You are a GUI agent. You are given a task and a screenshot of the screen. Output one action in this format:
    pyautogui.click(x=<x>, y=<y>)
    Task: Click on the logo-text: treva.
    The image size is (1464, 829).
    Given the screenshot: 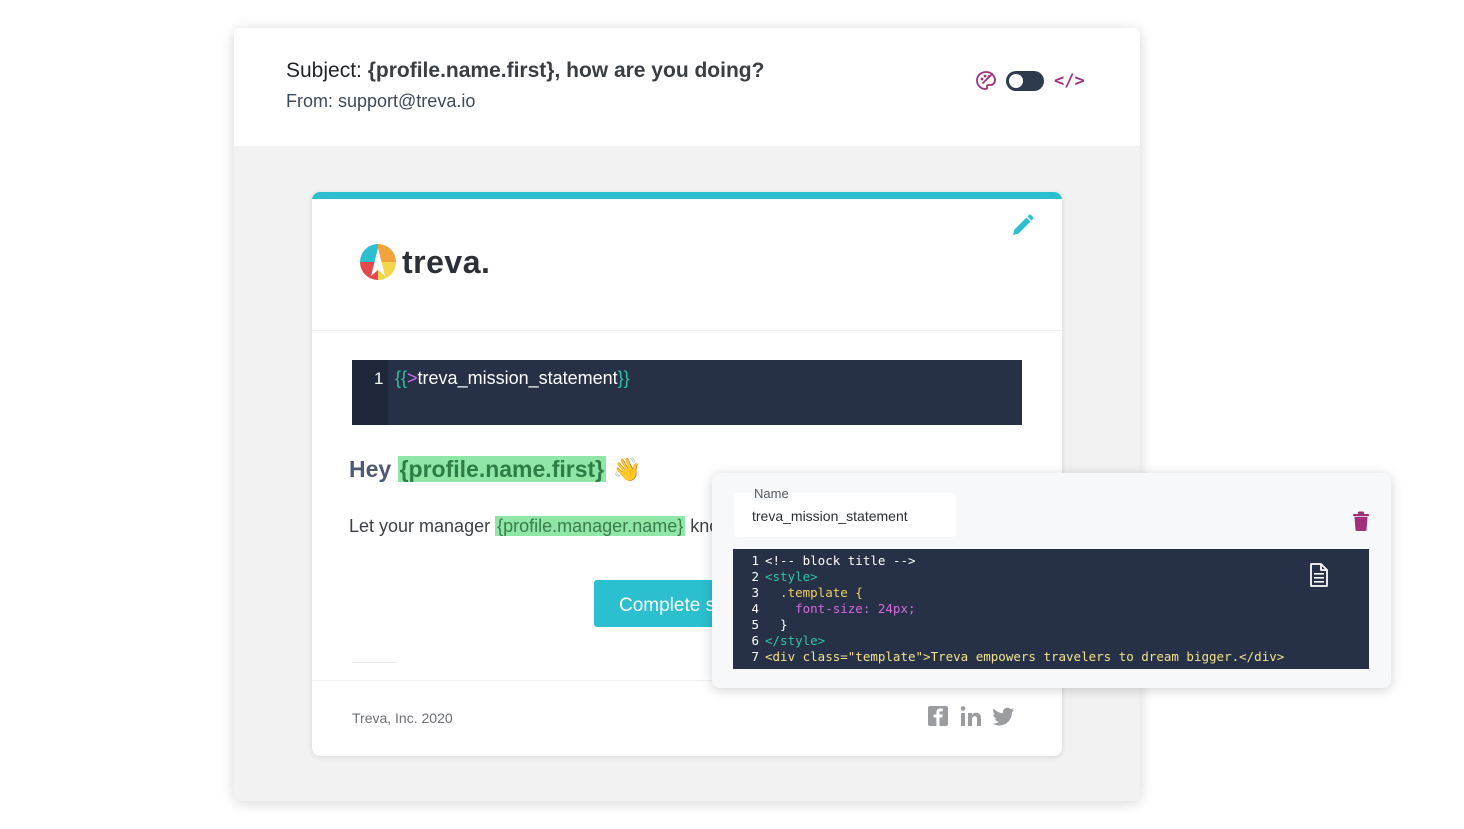 What is the action you would take?
    pyautogui.click(x=446, y=261)
    